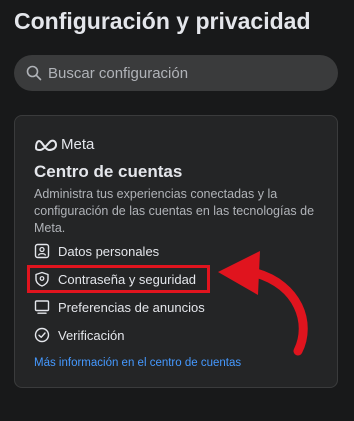 This screenshot has height=421, width=354. I want to click on search-icon, so click(34, 73).